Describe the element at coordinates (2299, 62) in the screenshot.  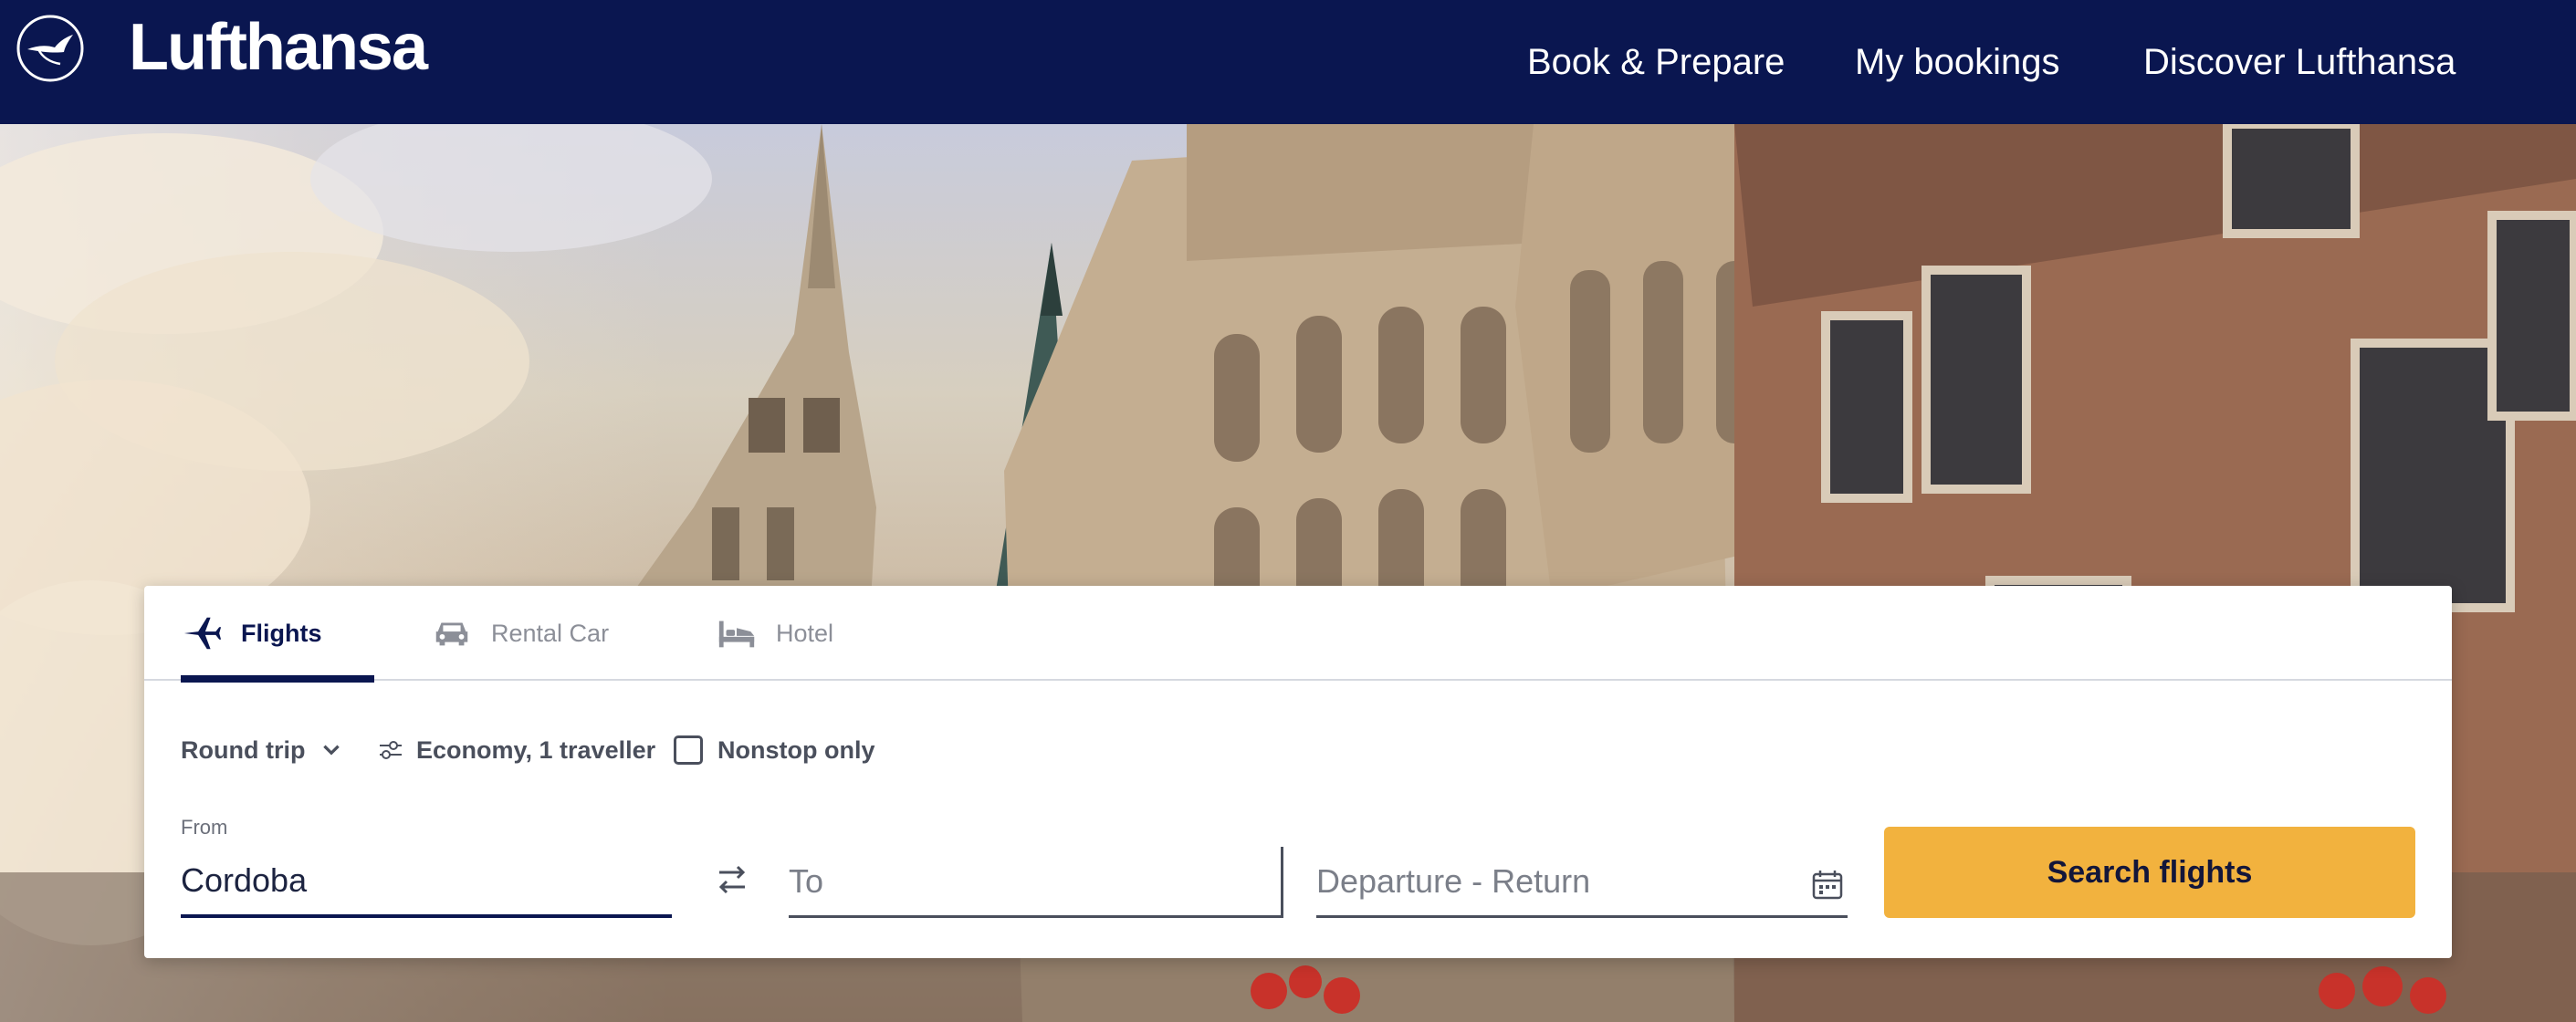
I see `nav-discover-lufthansa: Discover Lufthansa` at that location.